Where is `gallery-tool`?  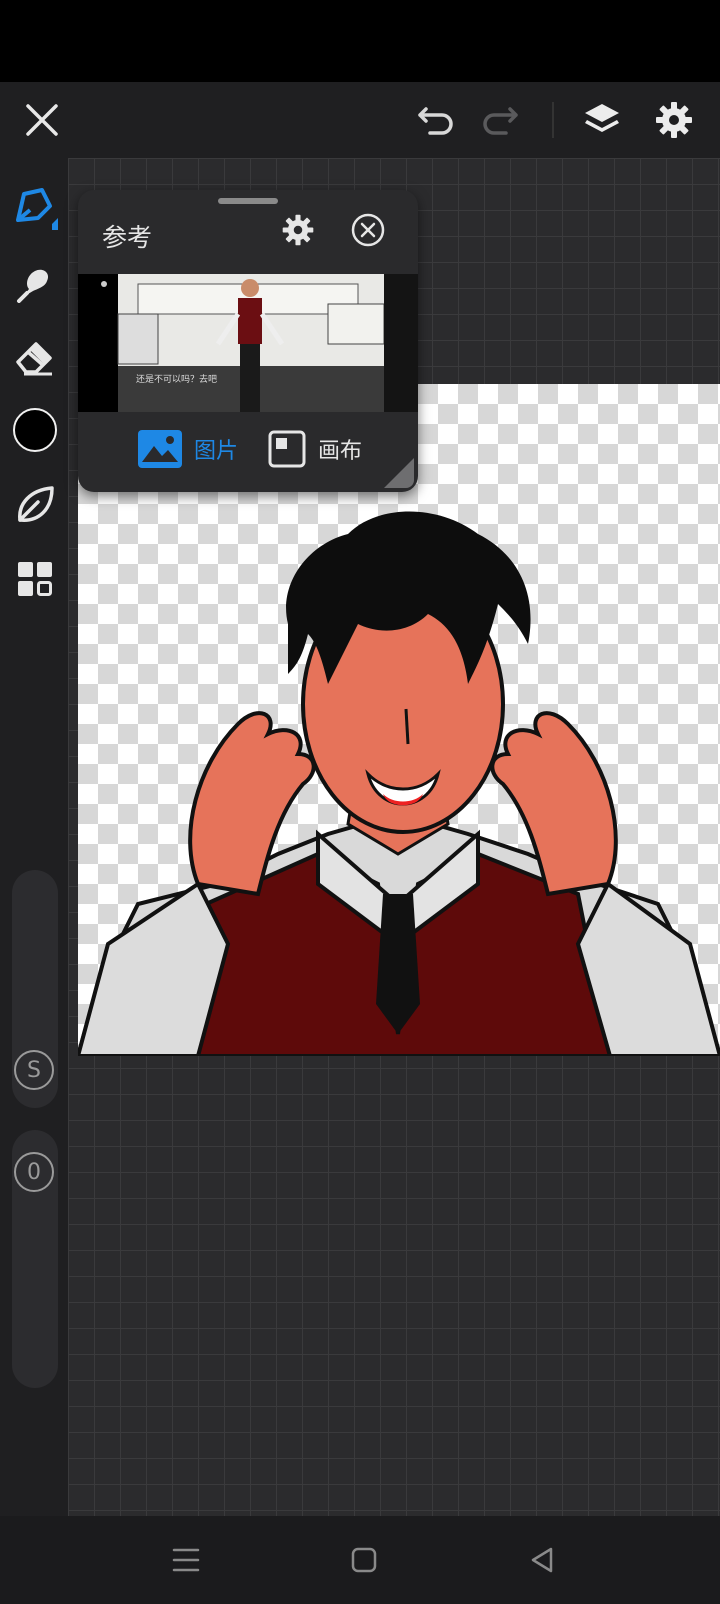
gallery-tool is located at coordinates (35, 579).